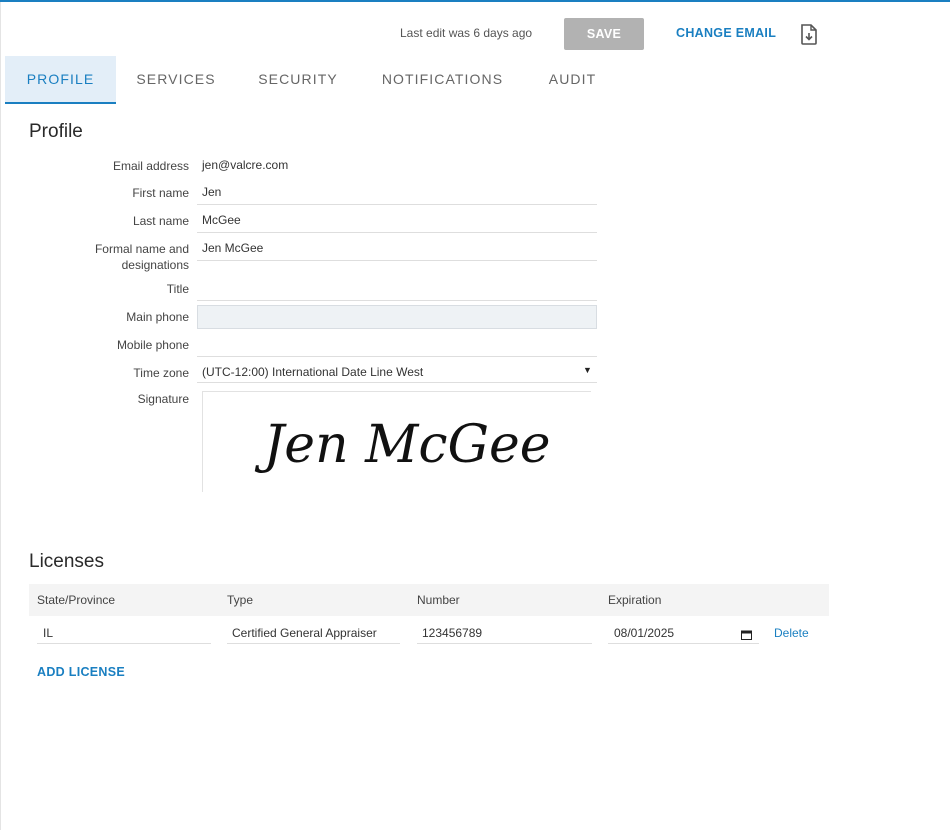 The height and width of the screenshot is (830, 950). What do you see at coordinates (726, 33) in the screenshot?
I see `change-email-button: CHANGE EMAIL` at bounding box center [726, 33].